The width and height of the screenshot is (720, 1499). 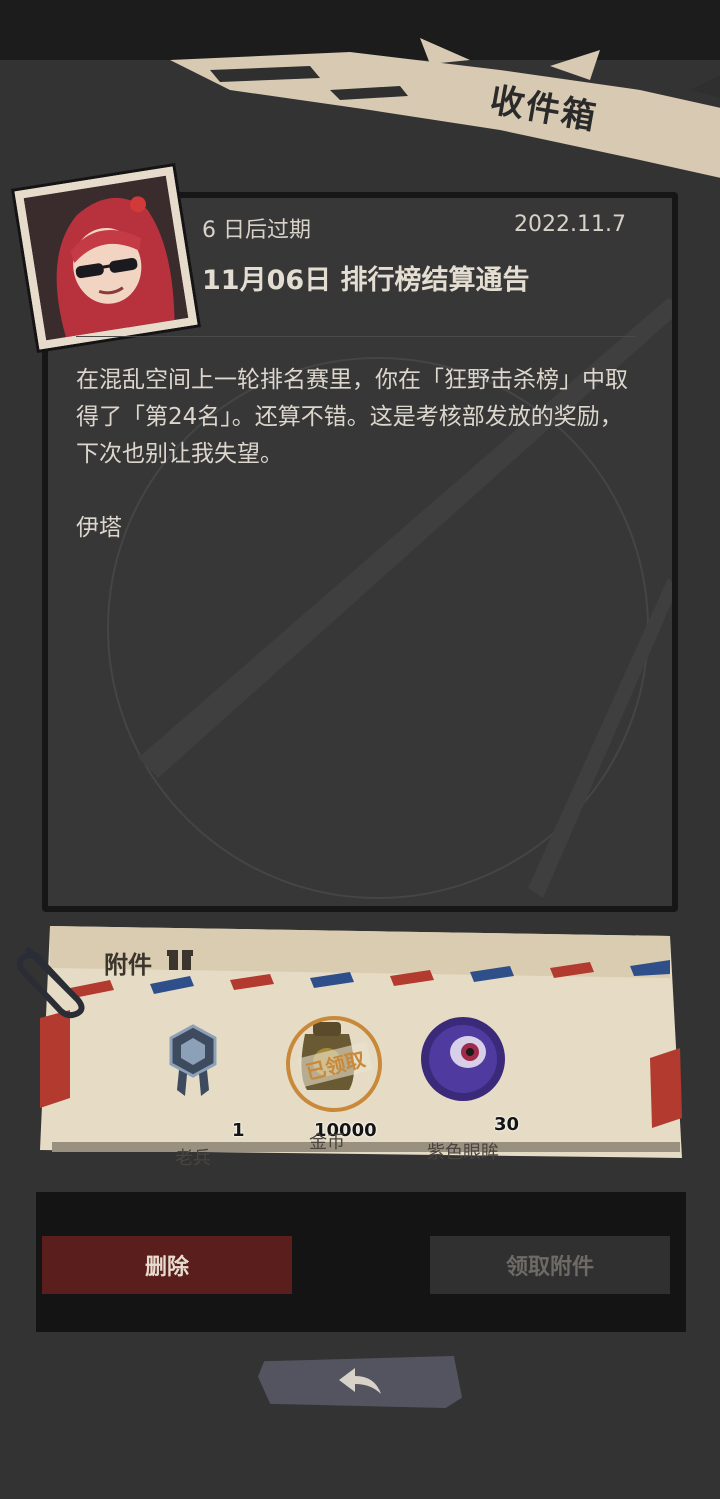 What do you see at coordinates (550, 1265) in the screenshot?
I see `claim-attachments-button: 领取附件` at bounding box center [550, 1265].